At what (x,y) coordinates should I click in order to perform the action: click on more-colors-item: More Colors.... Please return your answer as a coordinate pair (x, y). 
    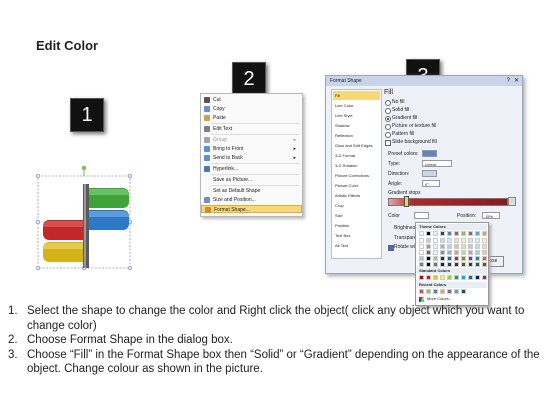
    Looking at the image, I should click on (439, 299).